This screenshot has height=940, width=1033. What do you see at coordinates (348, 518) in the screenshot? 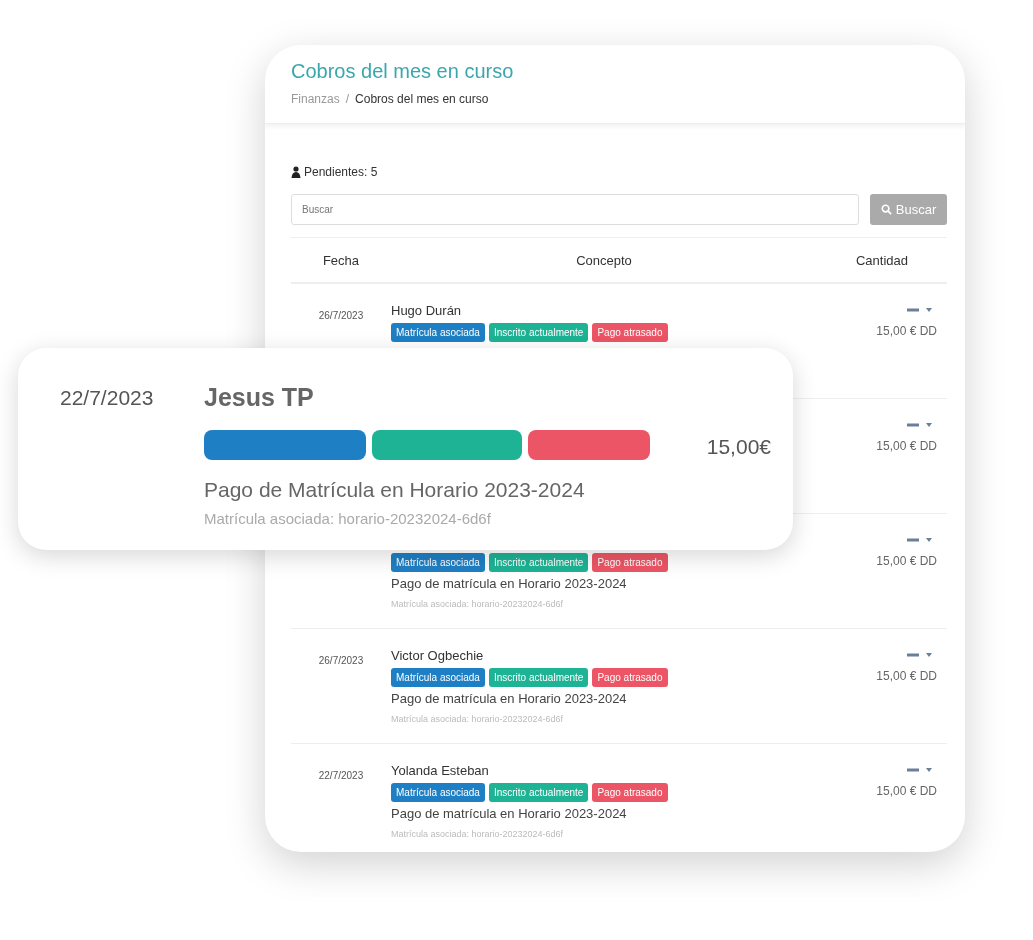
I see `card-detail: Matrícula asociada: horario-20232024-6d6f` at bounding box center [348, 518].